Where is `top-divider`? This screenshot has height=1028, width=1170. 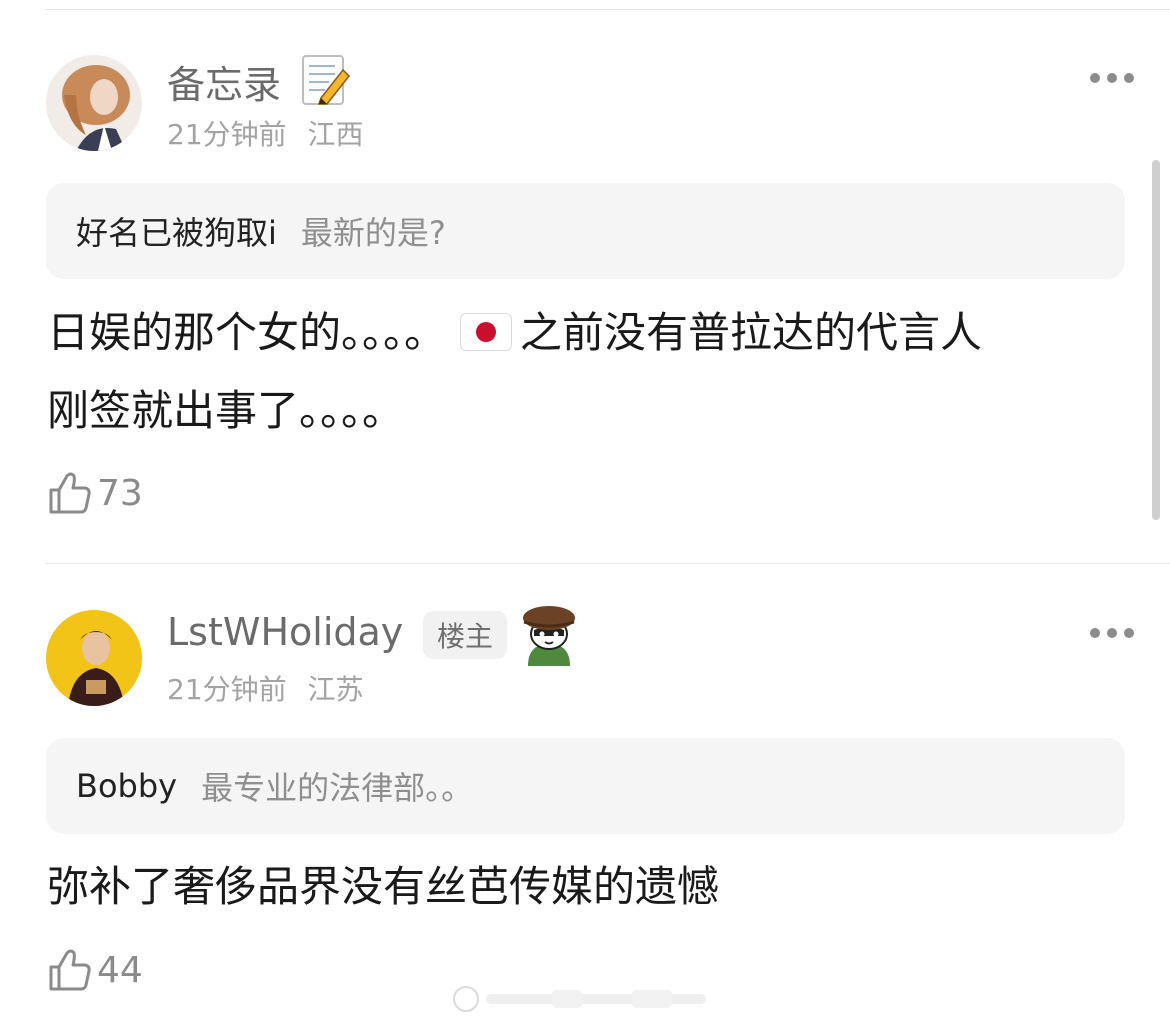 top-divider is located at coordinates (607, 9).